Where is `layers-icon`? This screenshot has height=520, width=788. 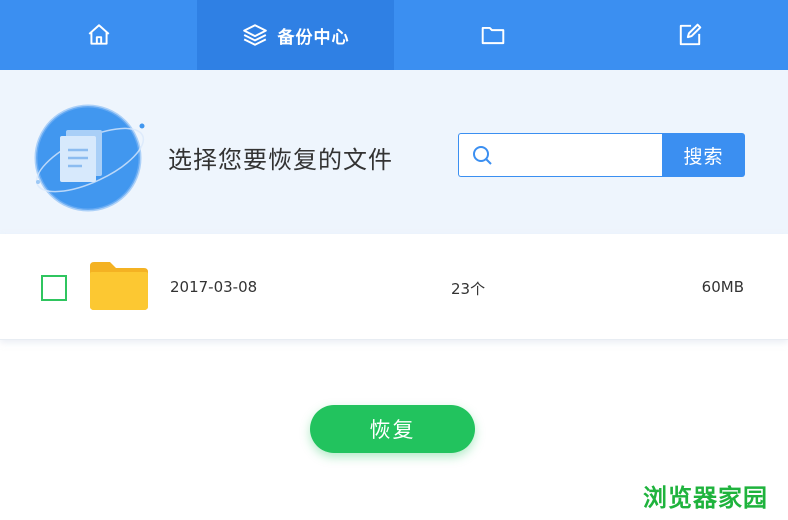 layers-icon is located at coordinates (254, 35).